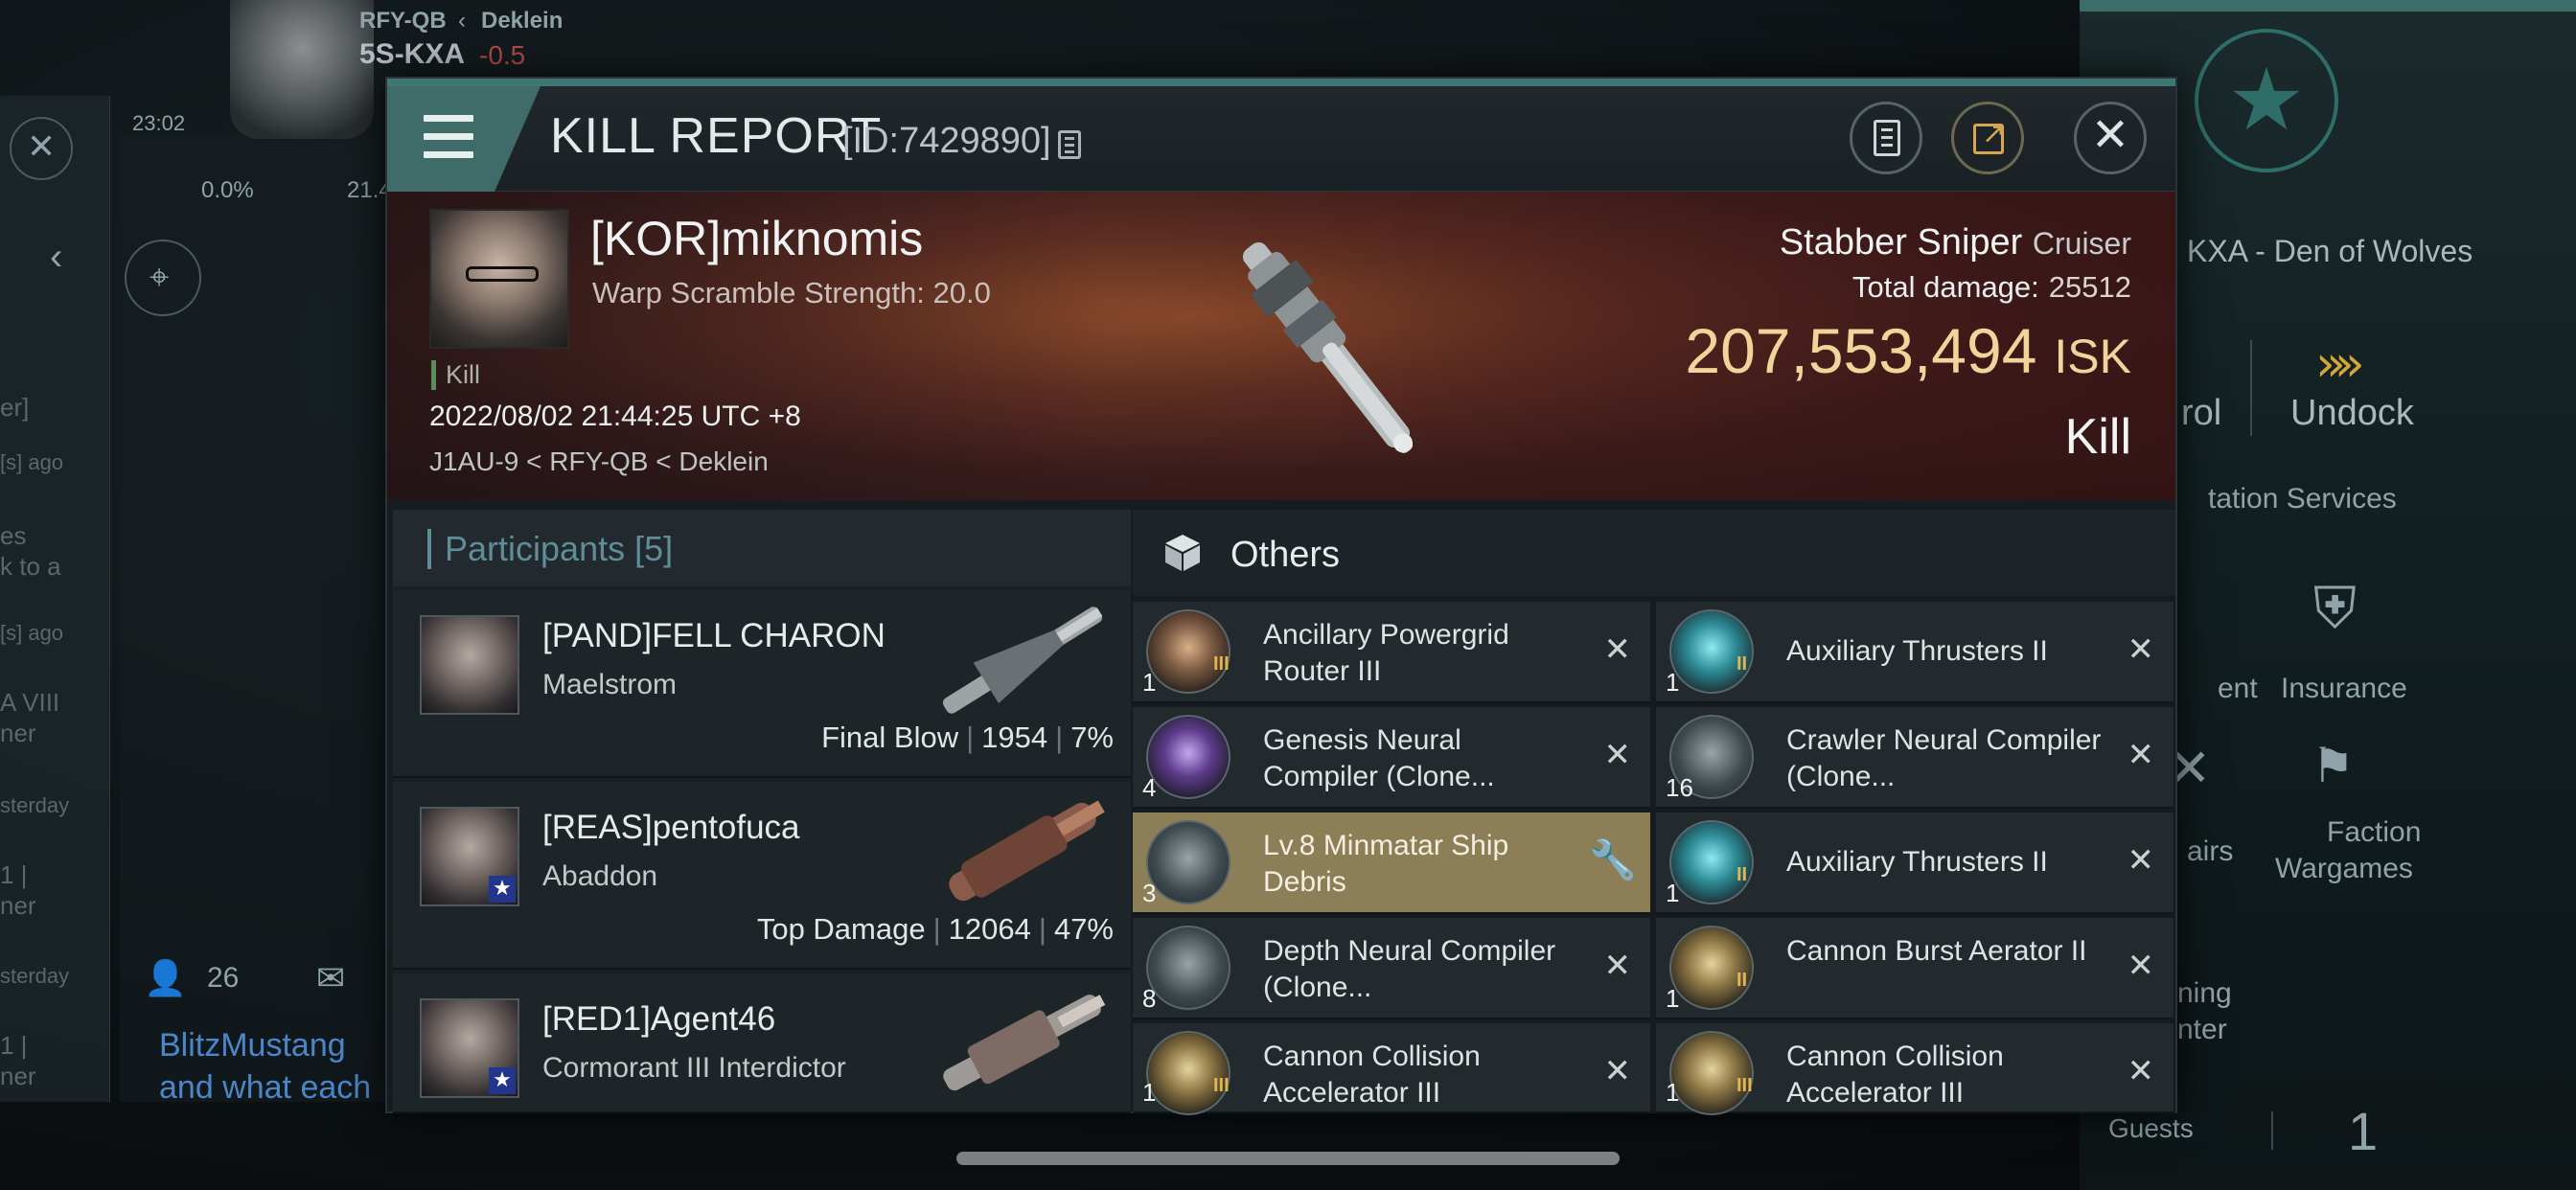 The width and height of the screenshot is (2576, 1190). What do you see at coordinates (694, 1068) in the screenshot?
I see `participant-ship: Cormorant III Interdictor` at bounding box center [694, 1068].